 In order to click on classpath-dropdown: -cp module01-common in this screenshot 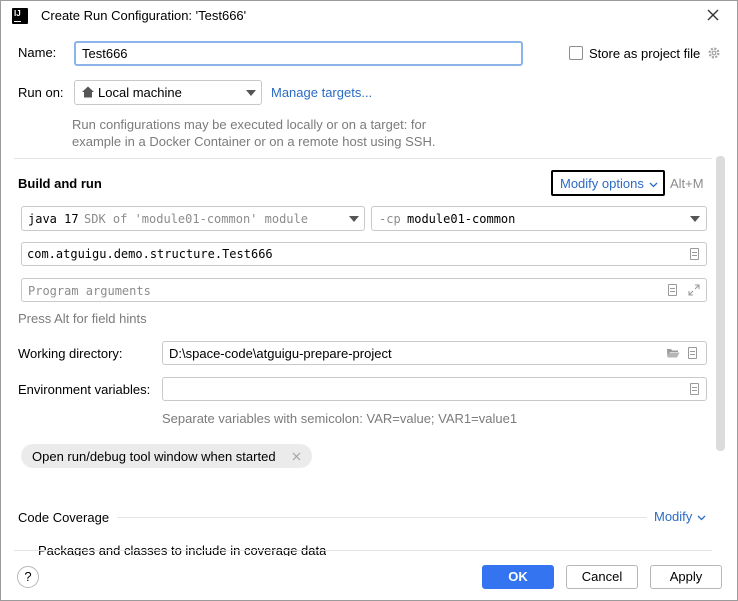, I will do `click(539, 218)`.